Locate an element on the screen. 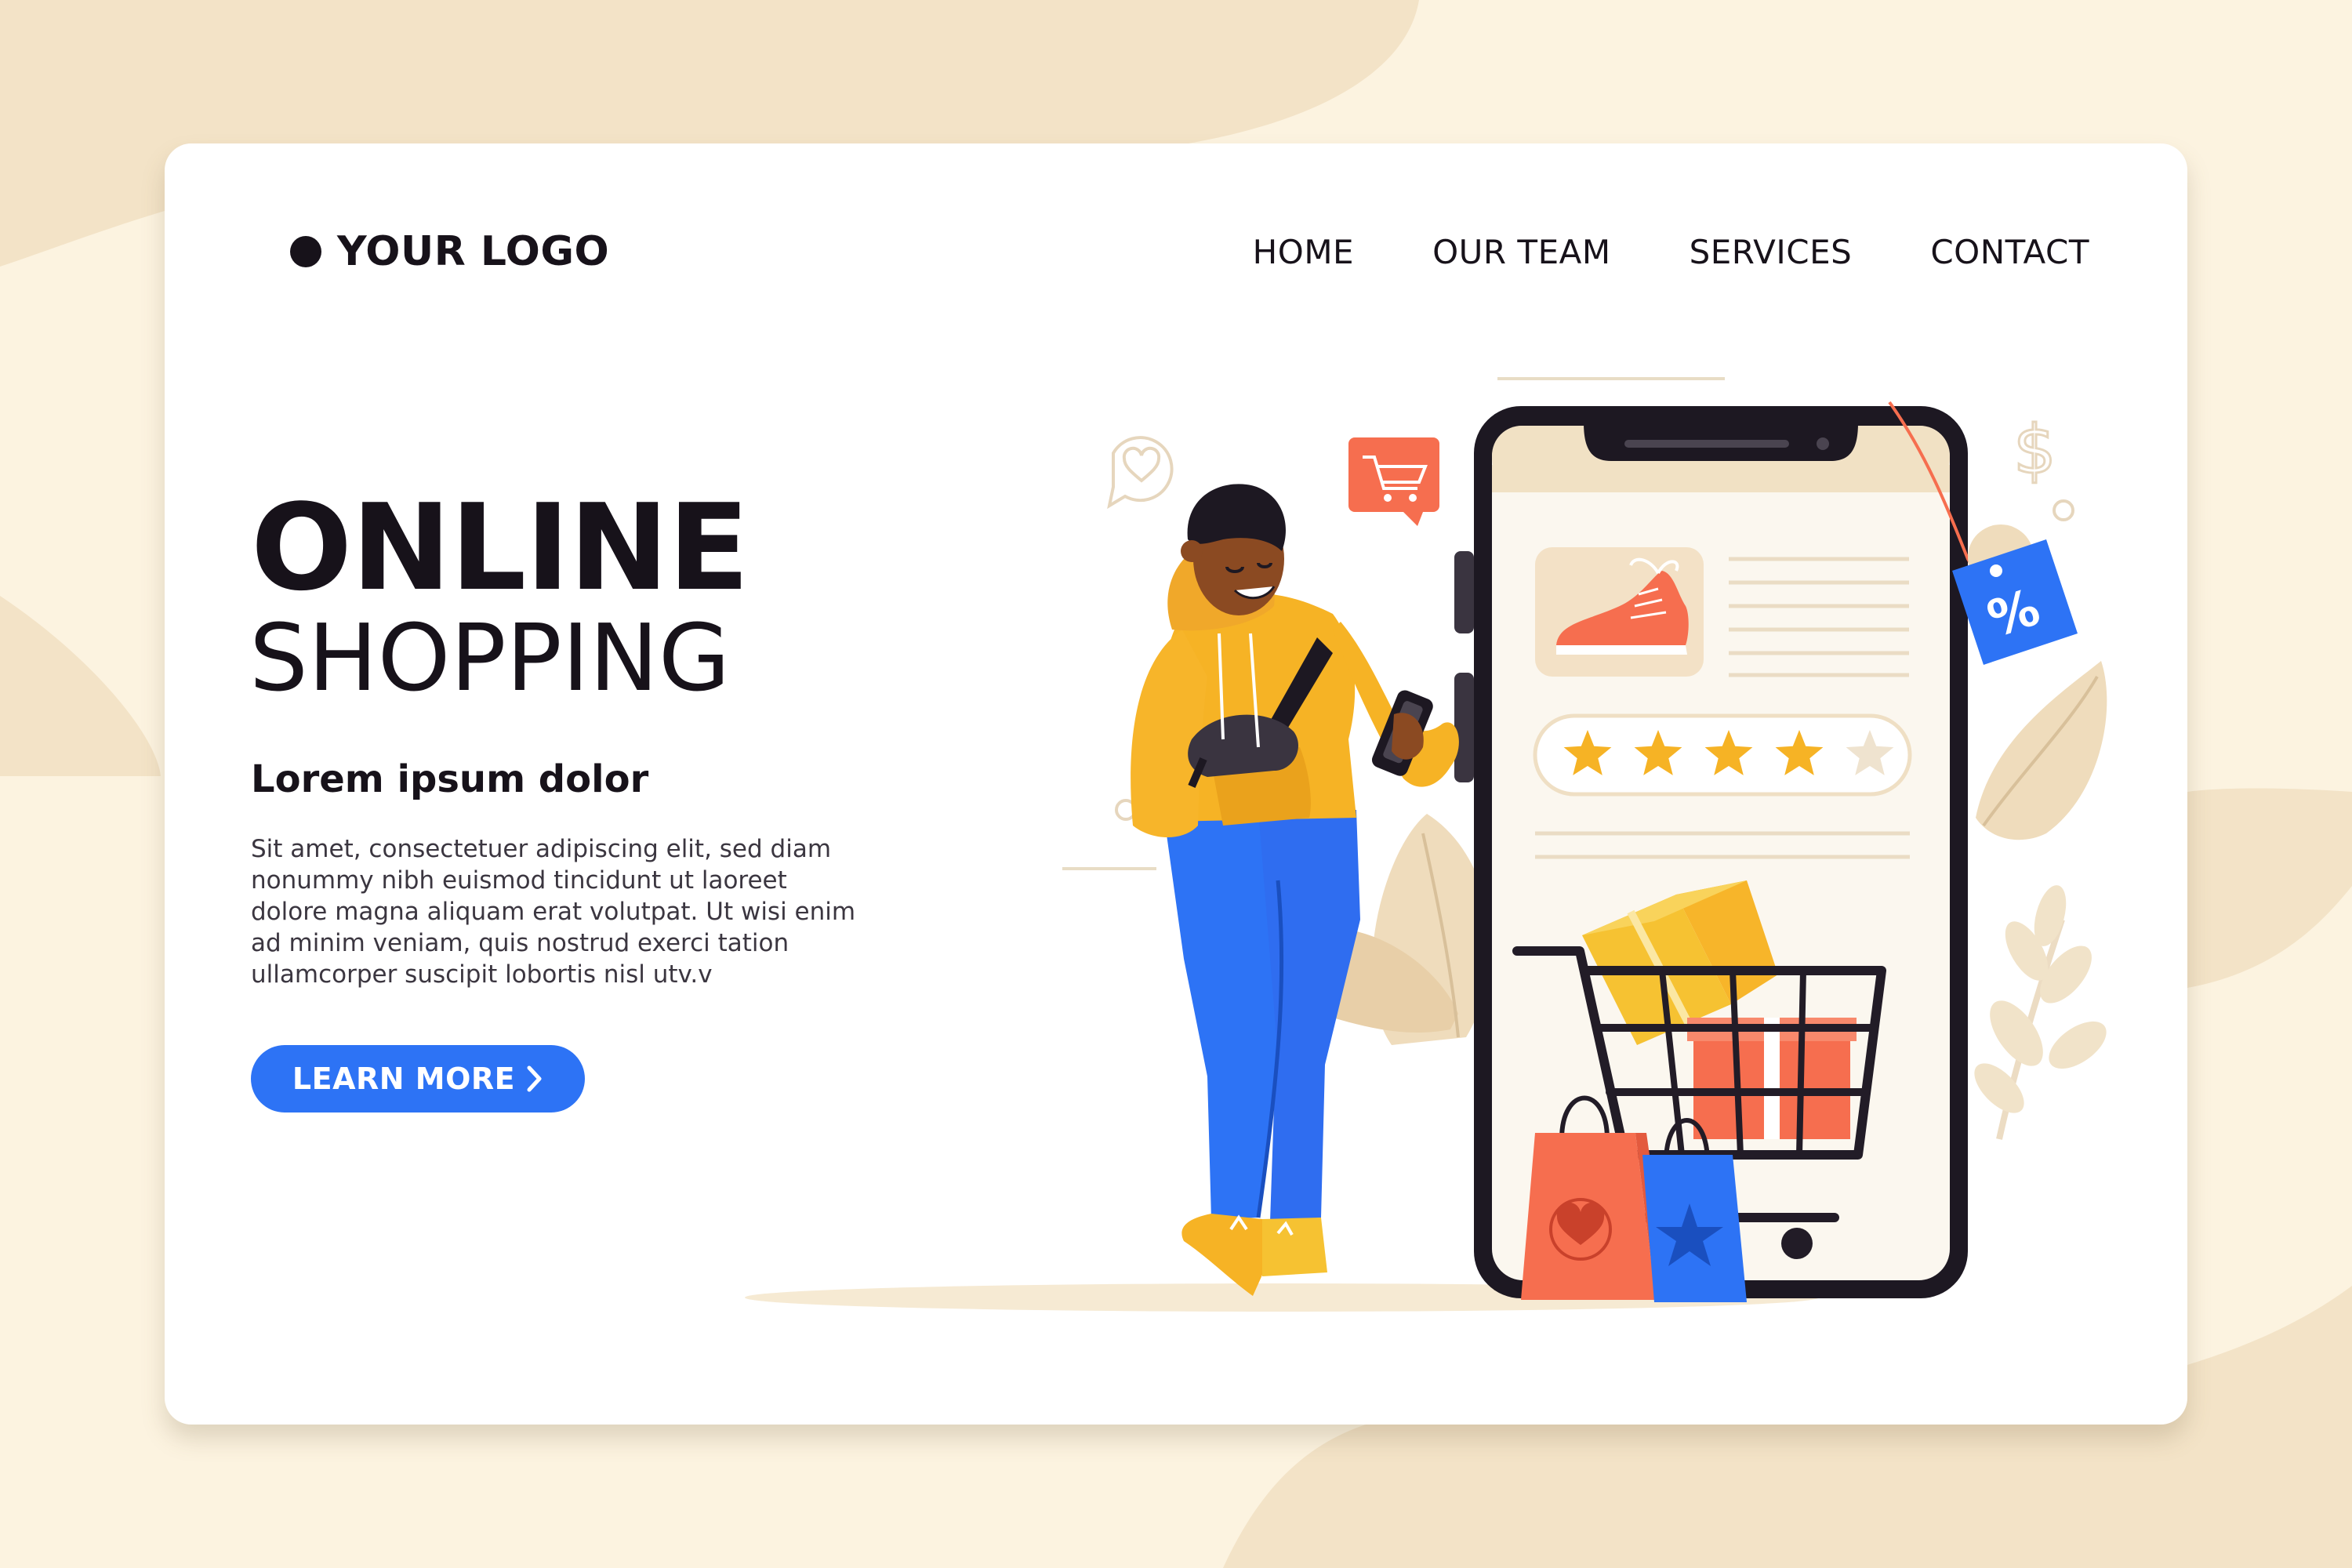 The image size is (2352, 1568). leaves-right is located at coordinates (2041, 900).